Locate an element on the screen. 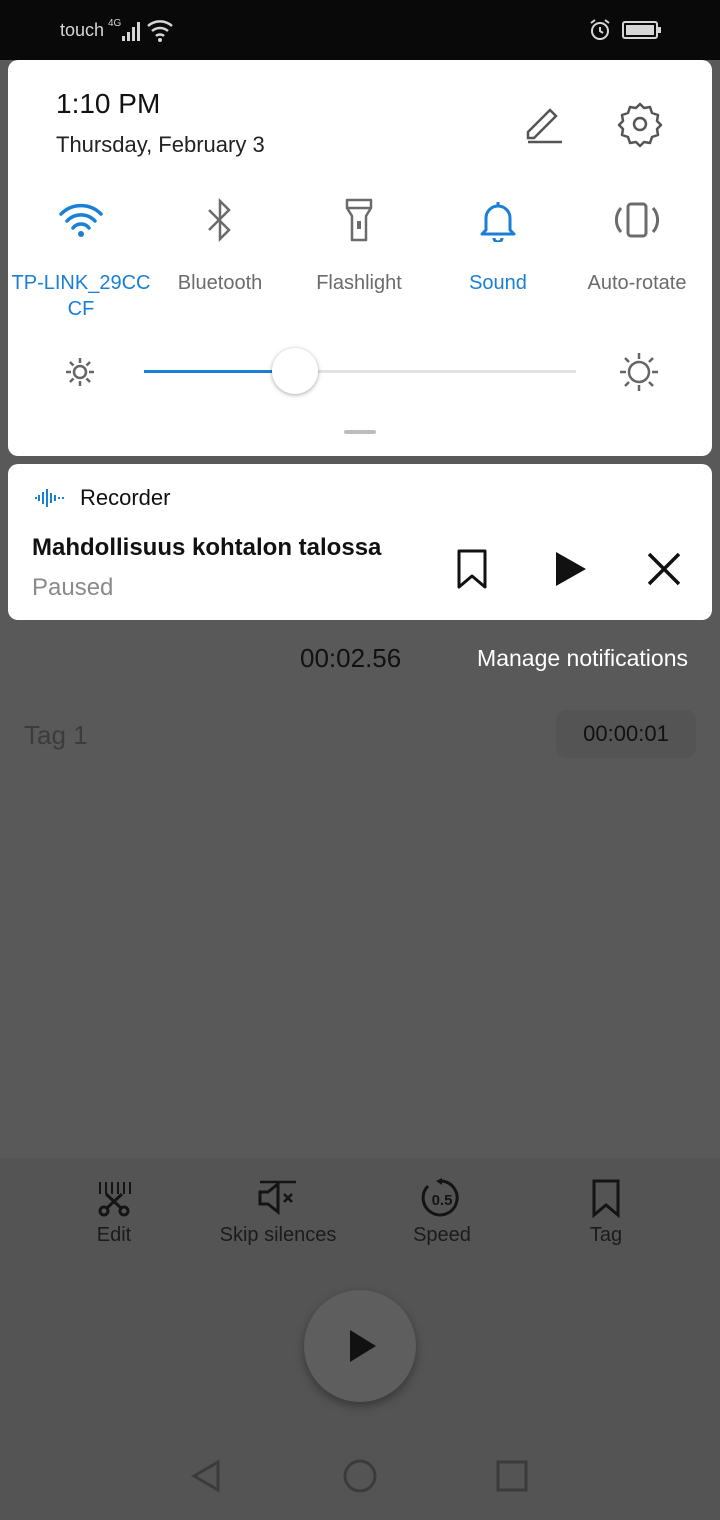 The width and height of the screenshot is (720, 1520). flashlight-icon is located at coordinates (359, 220).